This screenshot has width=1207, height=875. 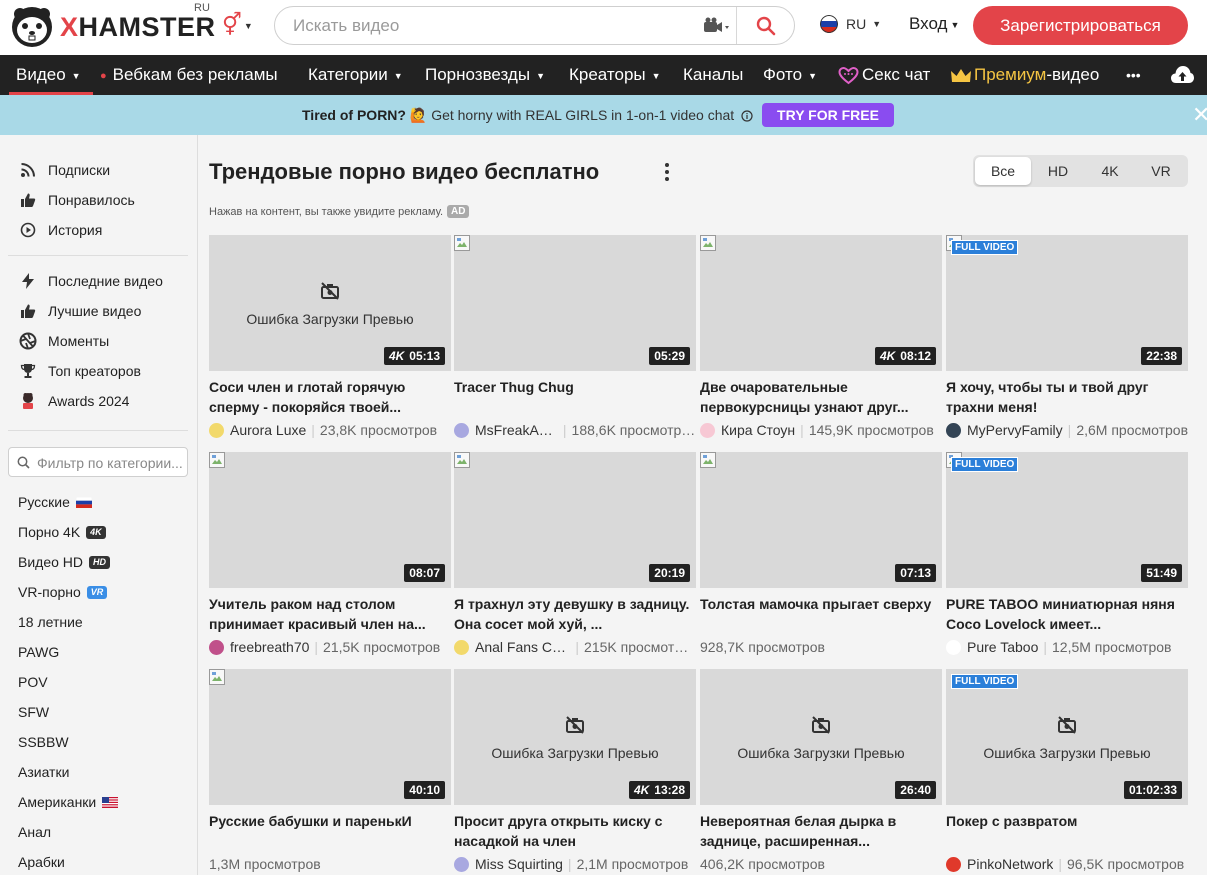 What do you see at coordinates (1067, 737) in the screenshot?
I see `video-thumbnail: Ошибка Загрузки Превью FULL VIDEO 01:02:33` at bounding box center [1067, 737].